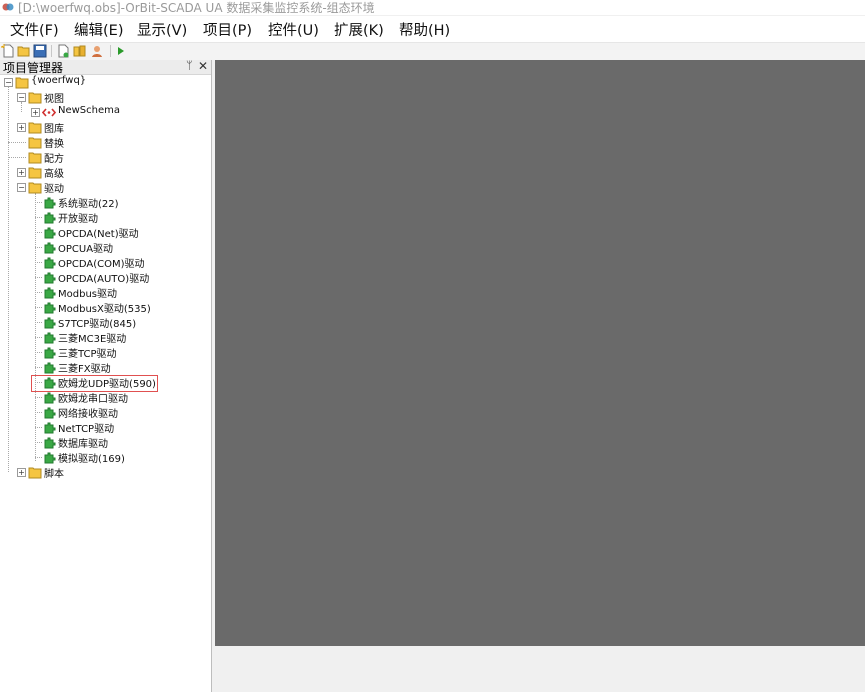  I want to click on driver-label: OPCUA驱动, so click(86, 249).